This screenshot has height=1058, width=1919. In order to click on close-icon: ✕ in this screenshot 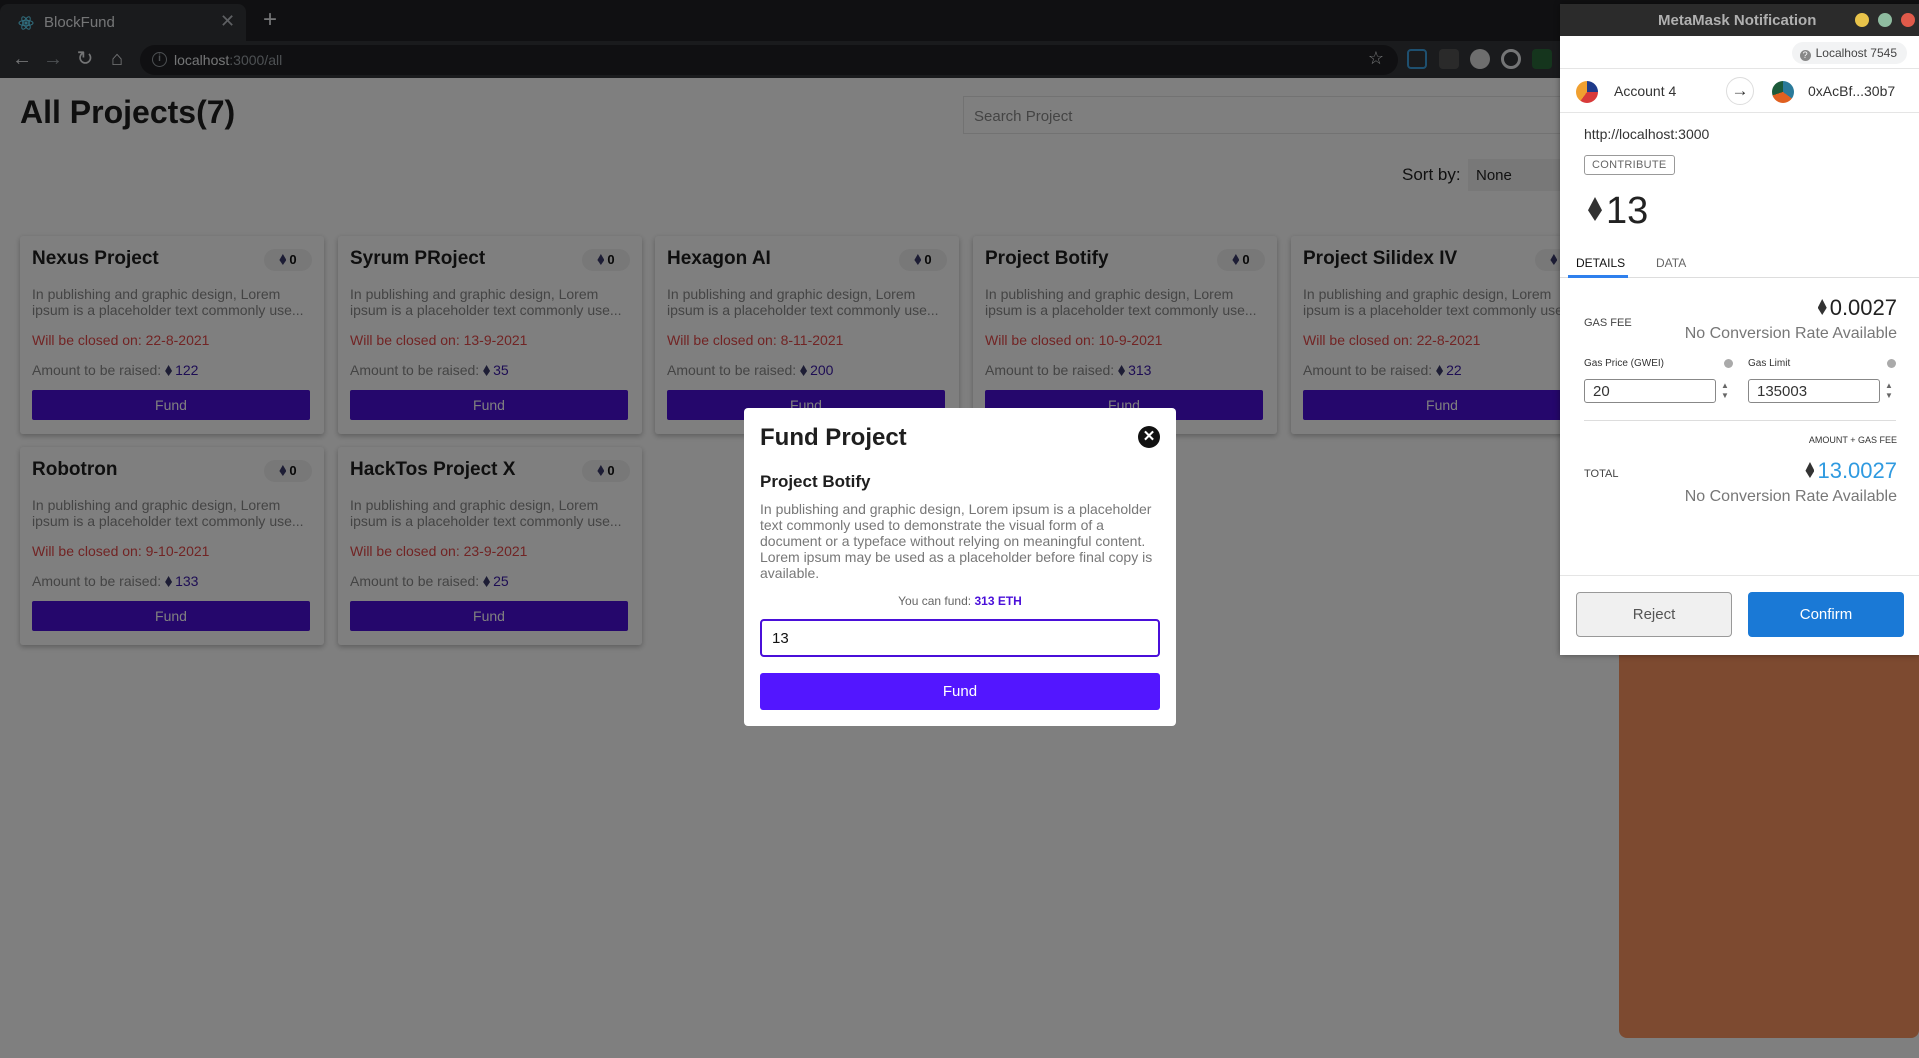, I will do `click(1149, 437)`.